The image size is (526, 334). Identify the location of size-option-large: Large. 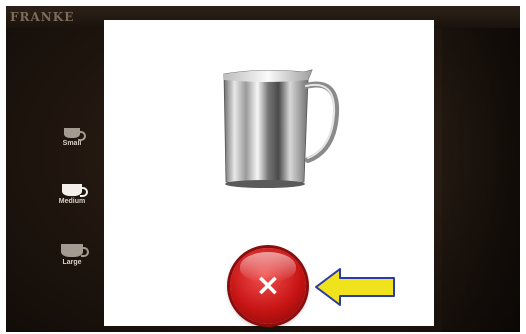
(72, 255).